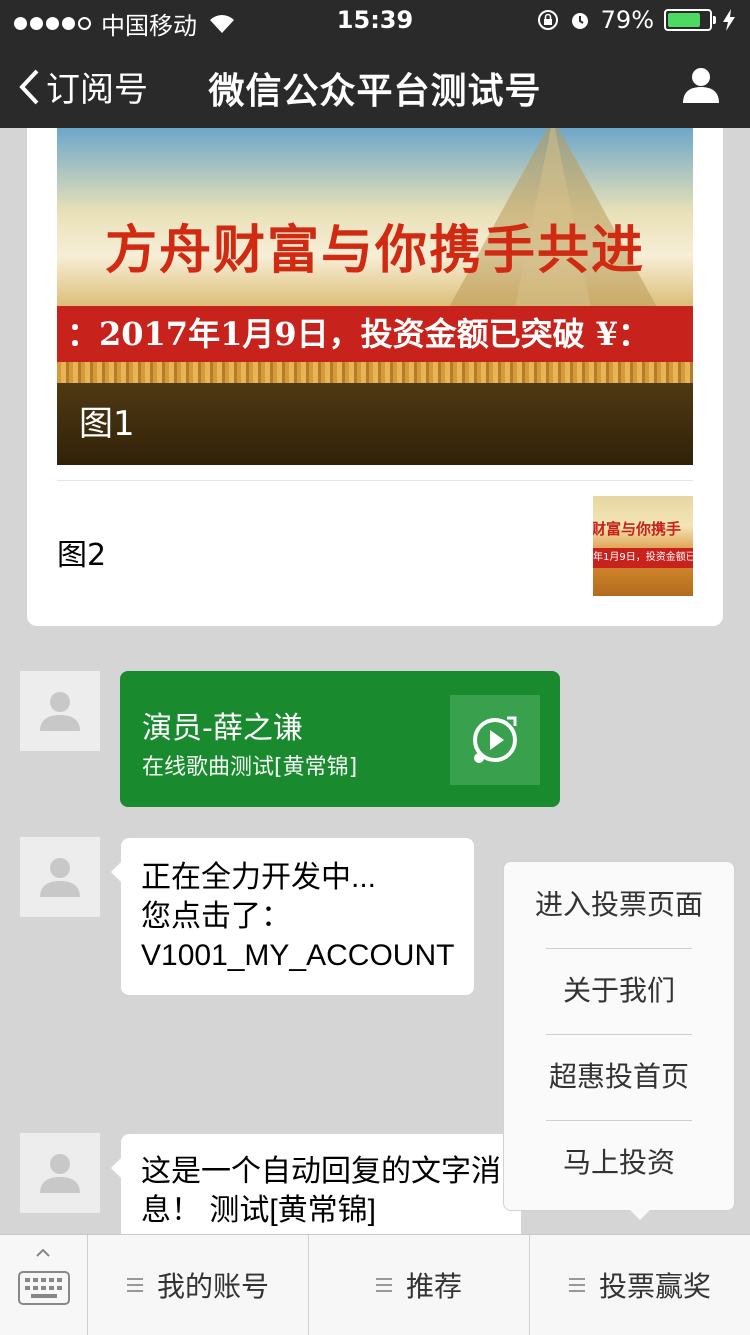  What do you see at coordinates (375, 91) in the screenshot?
I see `page-title: 微信公众平台测试号` at bounding box center [375, 91].